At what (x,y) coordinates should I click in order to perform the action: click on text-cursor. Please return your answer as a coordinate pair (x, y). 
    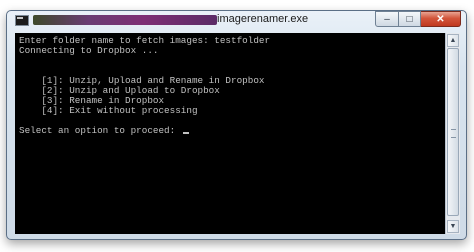
    Looking at the image, I should click on (185, 133).